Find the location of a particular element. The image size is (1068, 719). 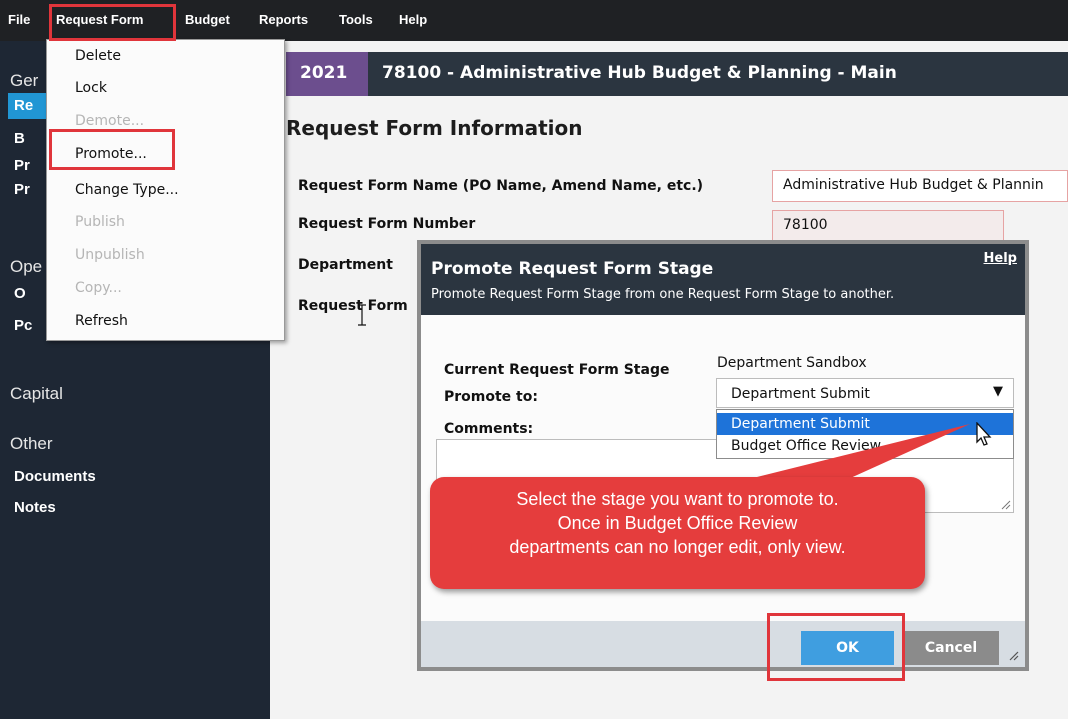

sidebar-section-other: Other is located at coordinates (31, 444).